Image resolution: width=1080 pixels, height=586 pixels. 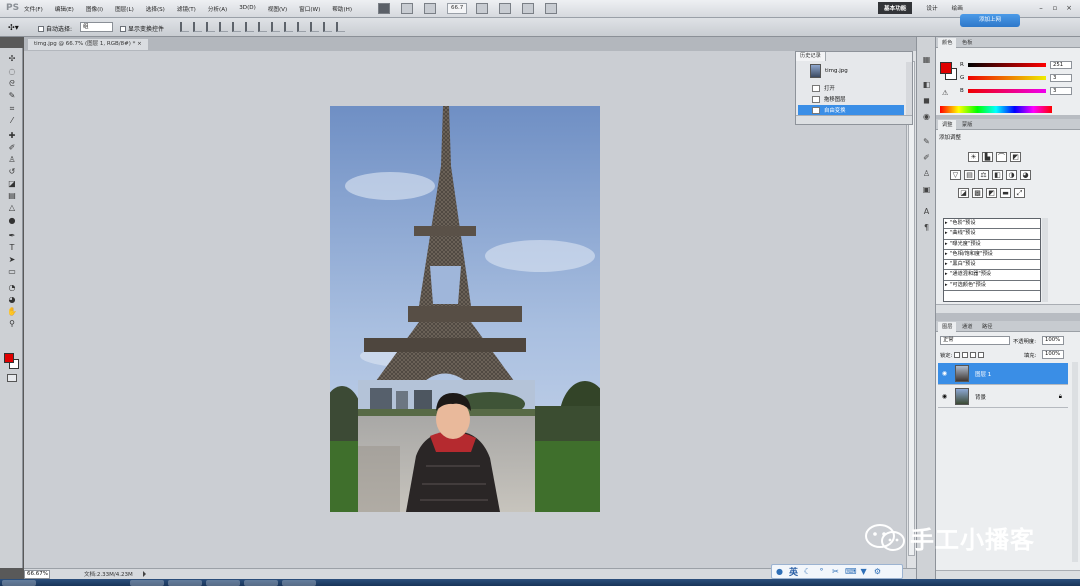 What do you see at coordinates (992, 265) in the screenshot?
I see `list-item: "黑白"预设` at bounding box center [992, 265].